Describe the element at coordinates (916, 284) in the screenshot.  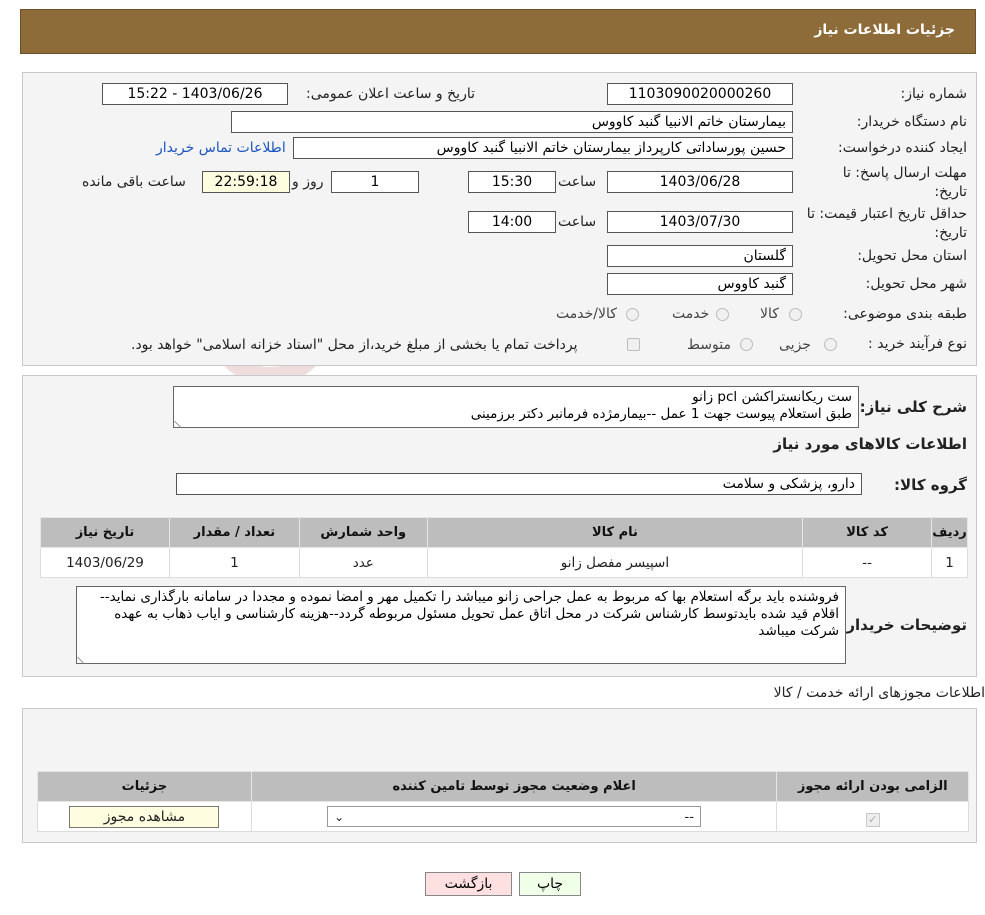
I see `city-label: شهر محل تحویل:` at that location.